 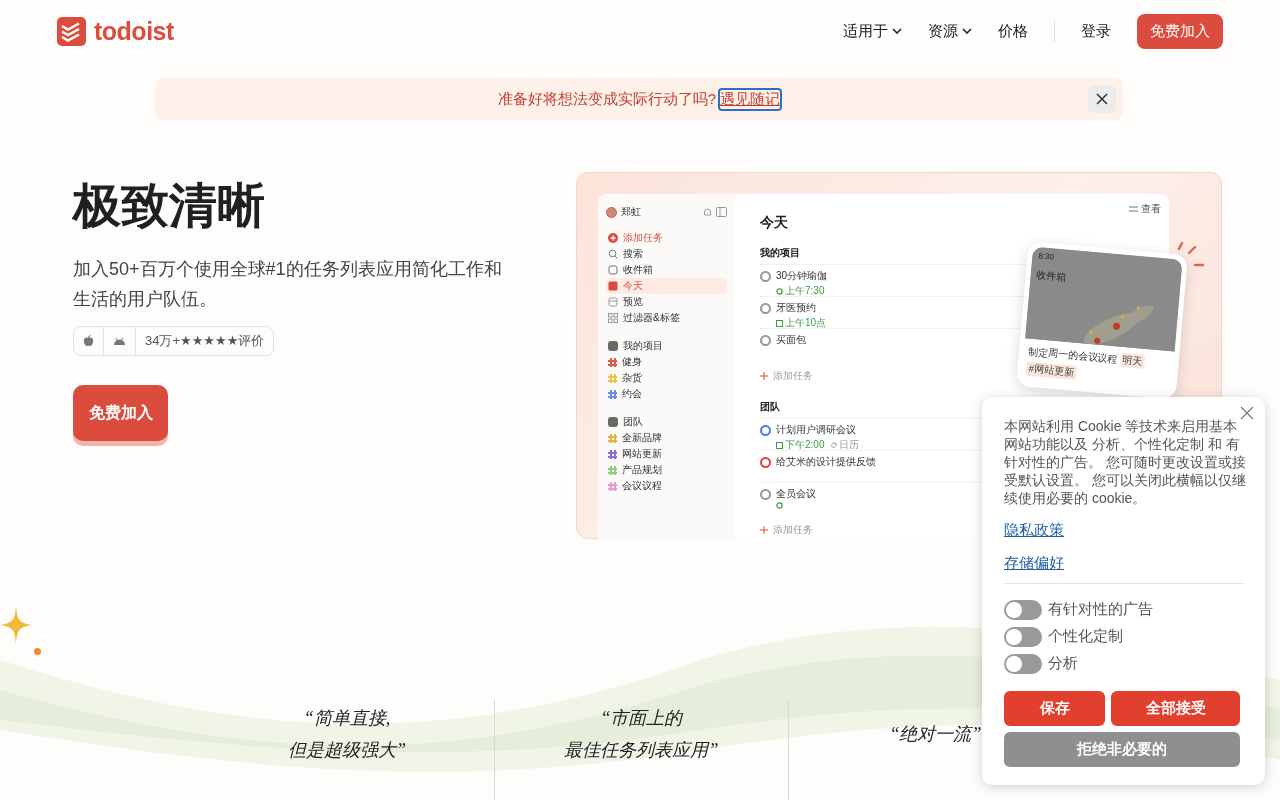 I want to click on nav-menu: 适用于, so click(x=872, y=31).